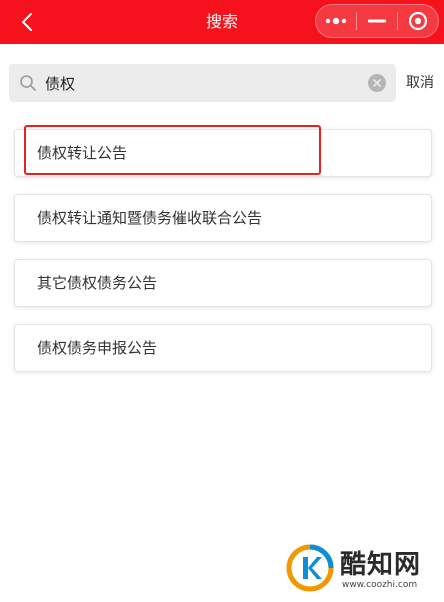 Image resolution: width=444 pixels, height=602 pixels. I want to click on navigation-bar: 搜索, so click(222, 22).